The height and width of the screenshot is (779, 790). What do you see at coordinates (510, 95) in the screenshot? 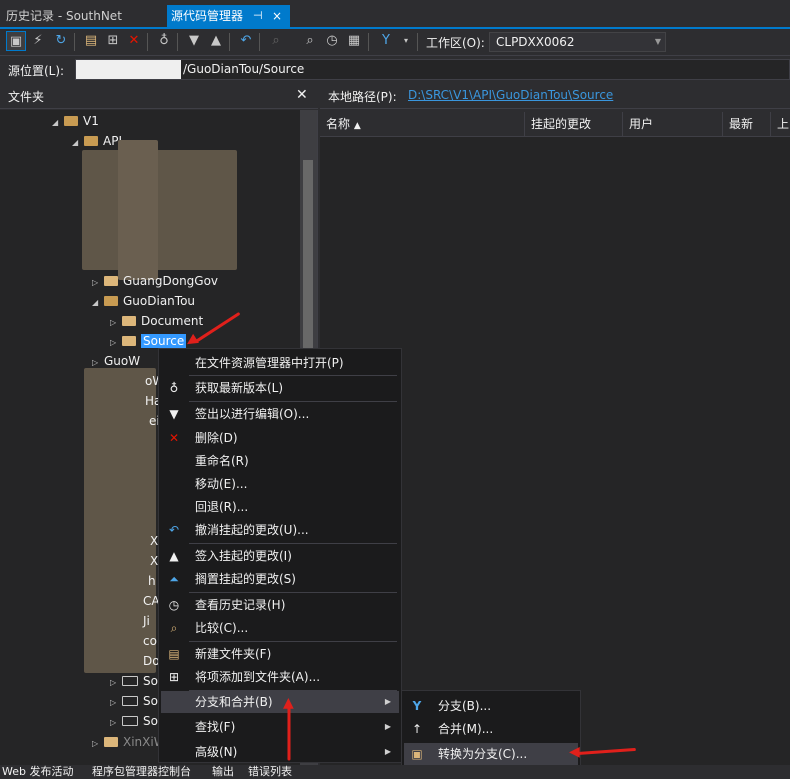
I see `local-path-link: D:\SRC\V1\API\GuoDianTou\Source` at bounding box center [510, 95].